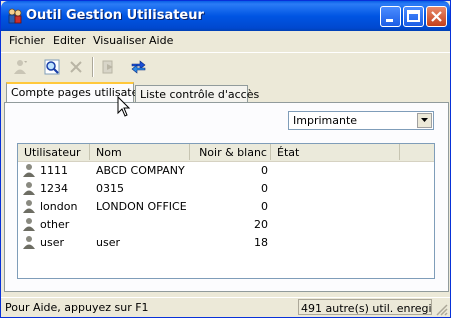 The image size is (451, 318). What do you see at coordinates (69, 40) in the screenshot?
I see `menu-editer: Editer` at bounding box center [69, 40].